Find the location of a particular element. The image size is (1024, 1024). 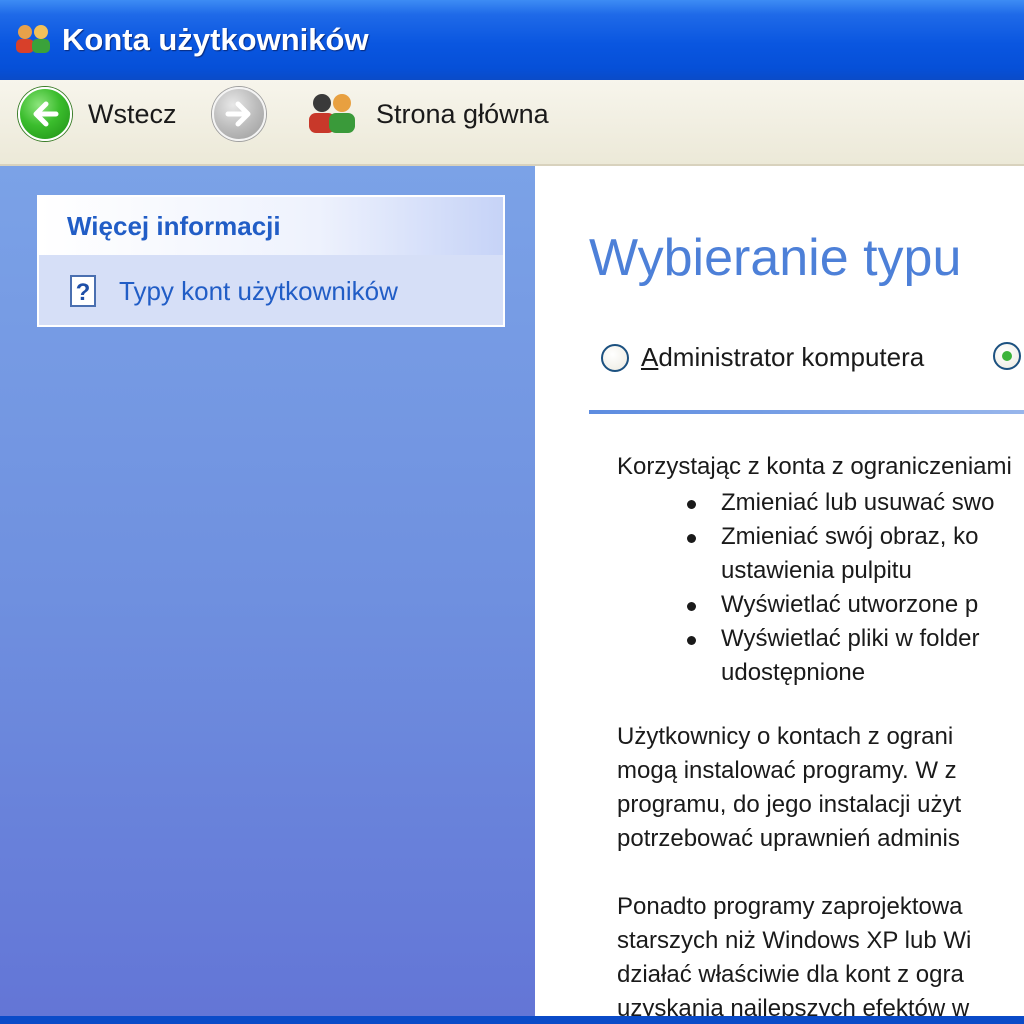

radio-button-selected is located at coordinates (1007, 356).